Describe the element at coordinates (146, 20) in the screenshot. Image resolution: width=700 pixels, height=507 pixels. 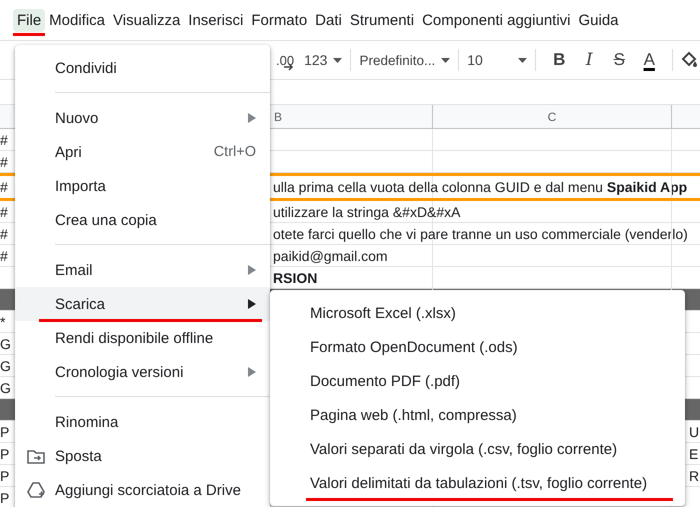
I see `menu-item: Visualizza` at that location.